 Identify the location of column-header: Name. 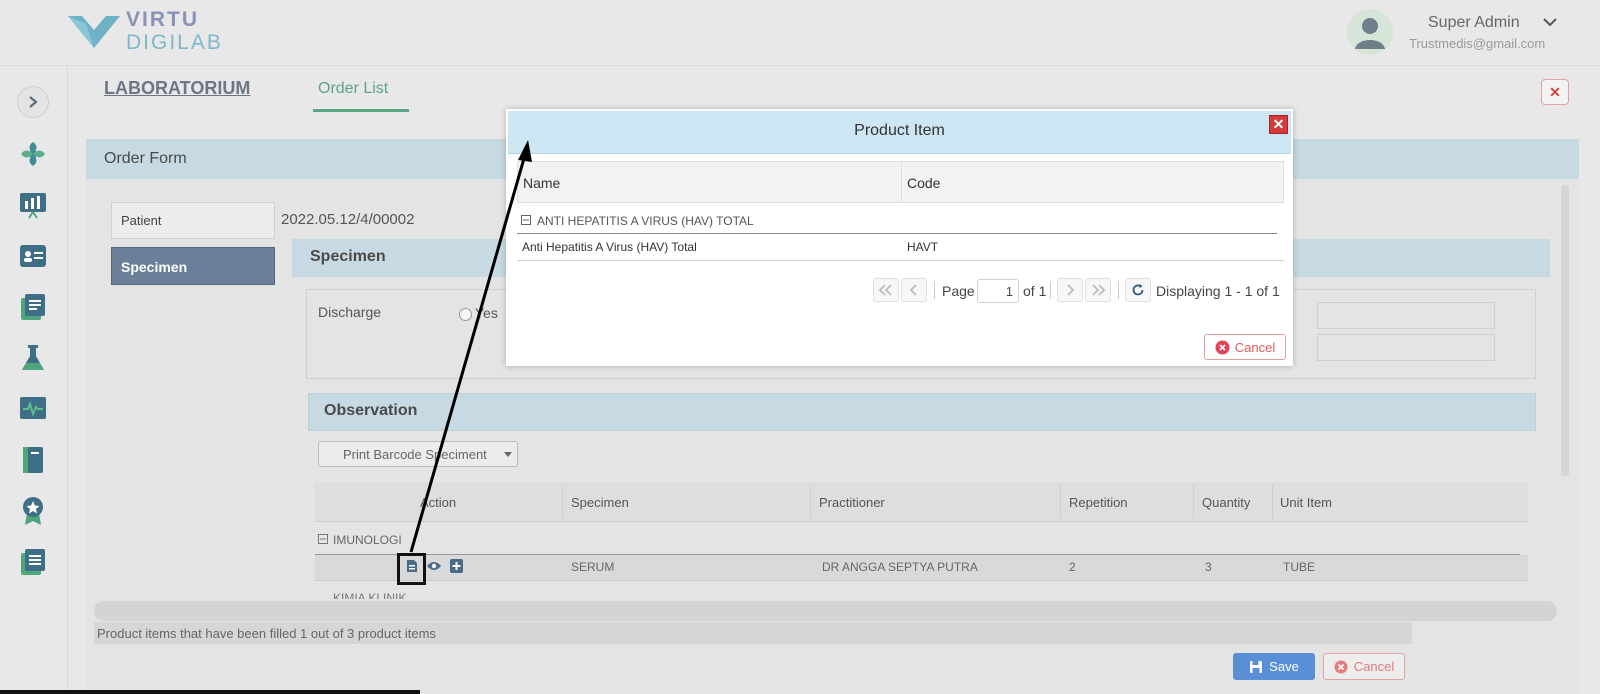
(541, 183).